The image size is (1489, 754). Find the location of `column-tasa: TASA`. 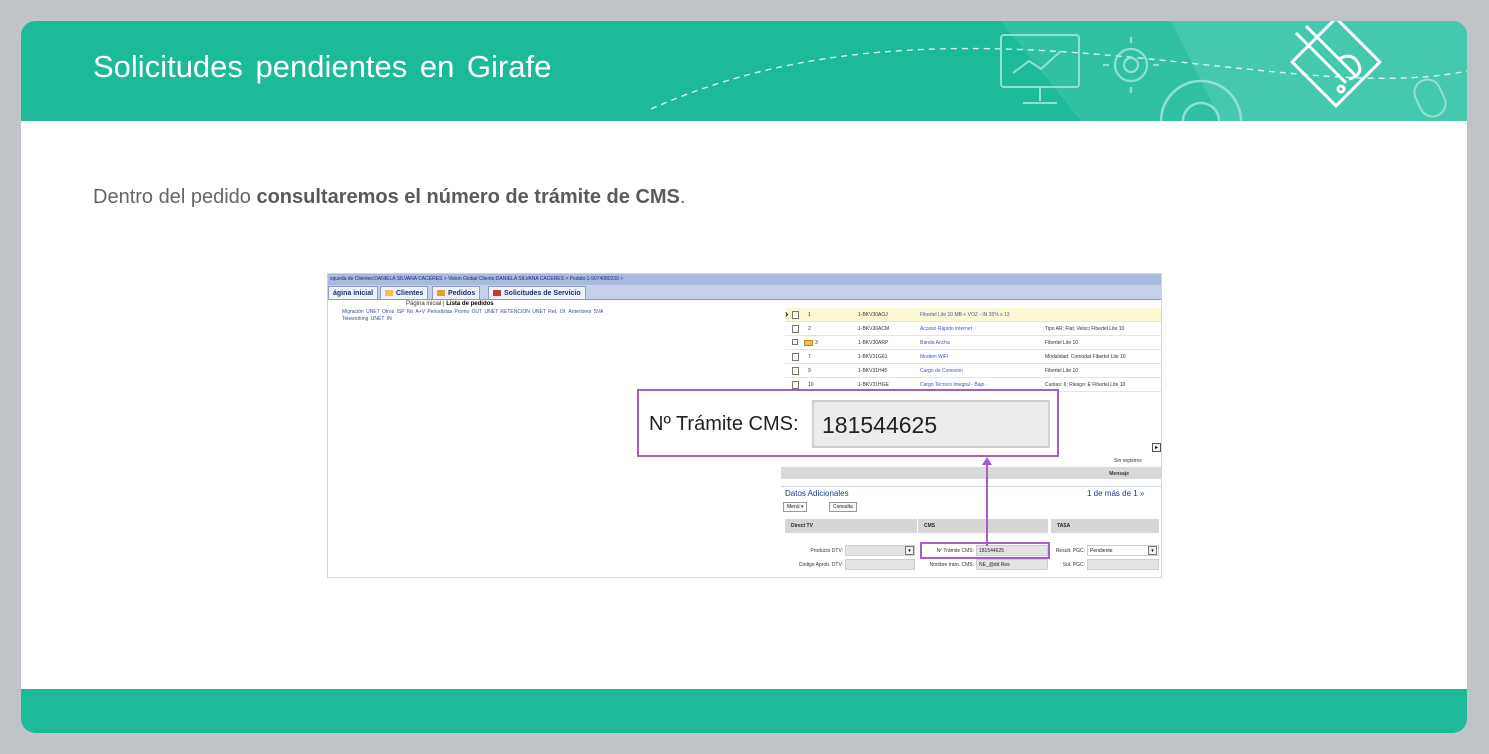

column-tasa: TASA is located at coordinates (1105, 526).